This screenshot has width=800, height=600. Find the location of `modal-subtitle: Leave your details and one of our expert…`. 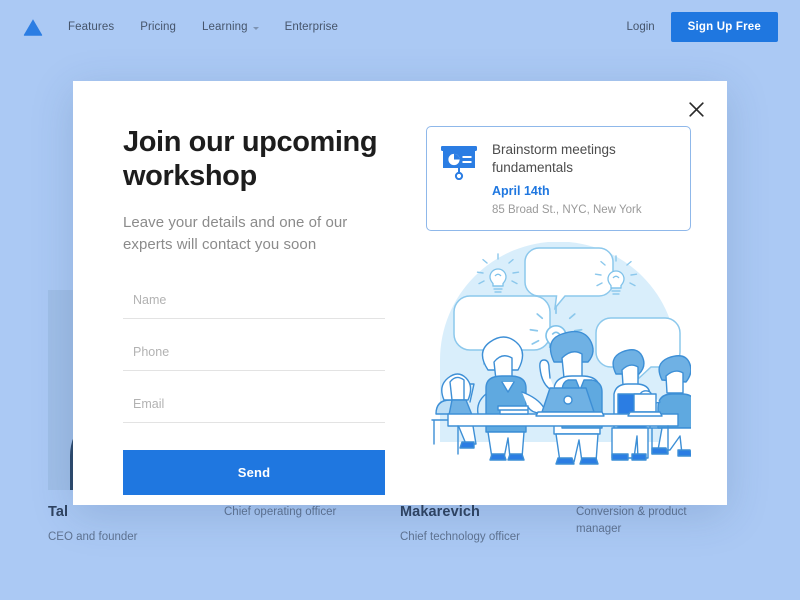

modal-subtitle: Leave your details and one of our expert… is located at coordinates (235, 233).